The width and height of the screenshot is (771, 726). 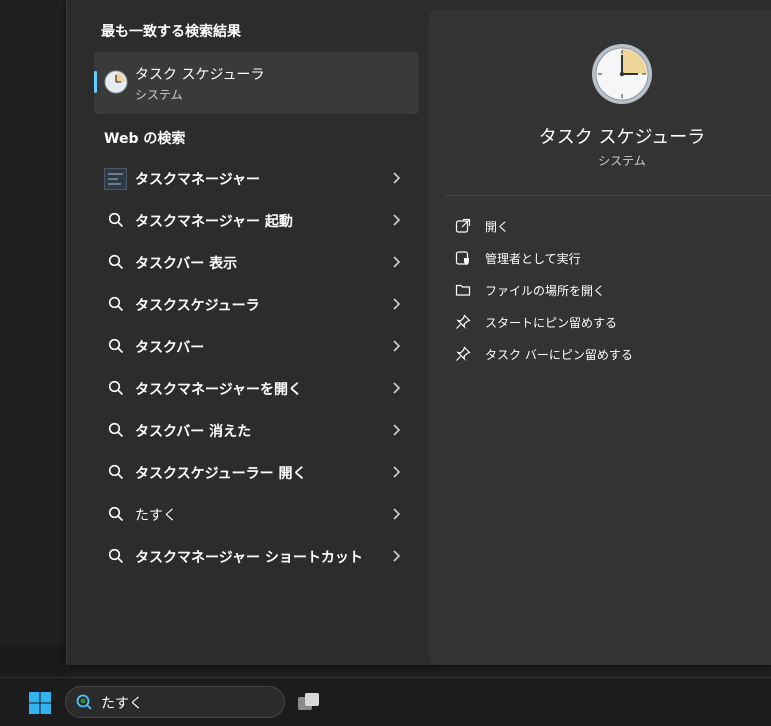 What do you see at coordinates (115, 179) in the screenshot?
I see `task-manager-app-icon` at bounding box center [115, 179].